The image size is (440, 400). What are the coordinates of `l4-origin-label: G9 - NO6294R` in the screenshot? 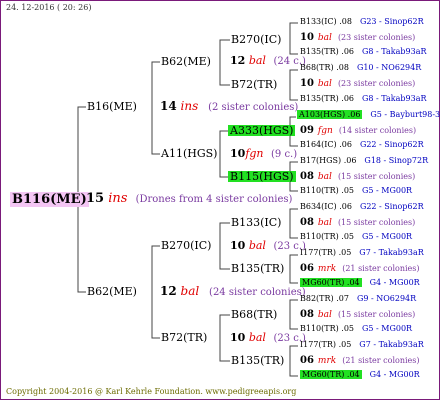 It's located at (386, 298).